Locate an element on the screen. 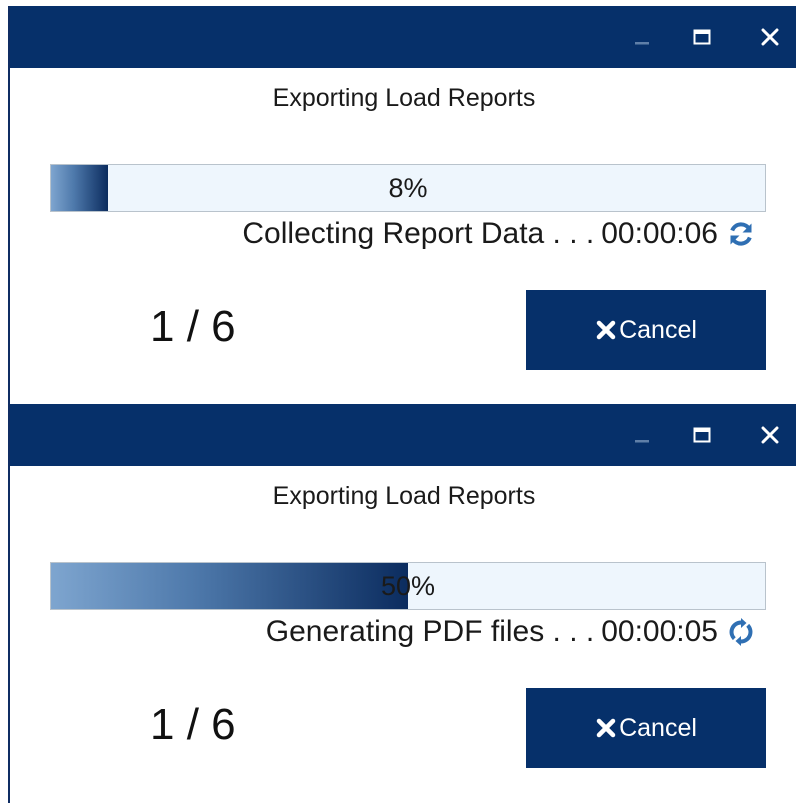 This screenshot has width=796, height=803. status-row: Generating PDF files . . . 00:00:05 is located at coordinates (511, 632).